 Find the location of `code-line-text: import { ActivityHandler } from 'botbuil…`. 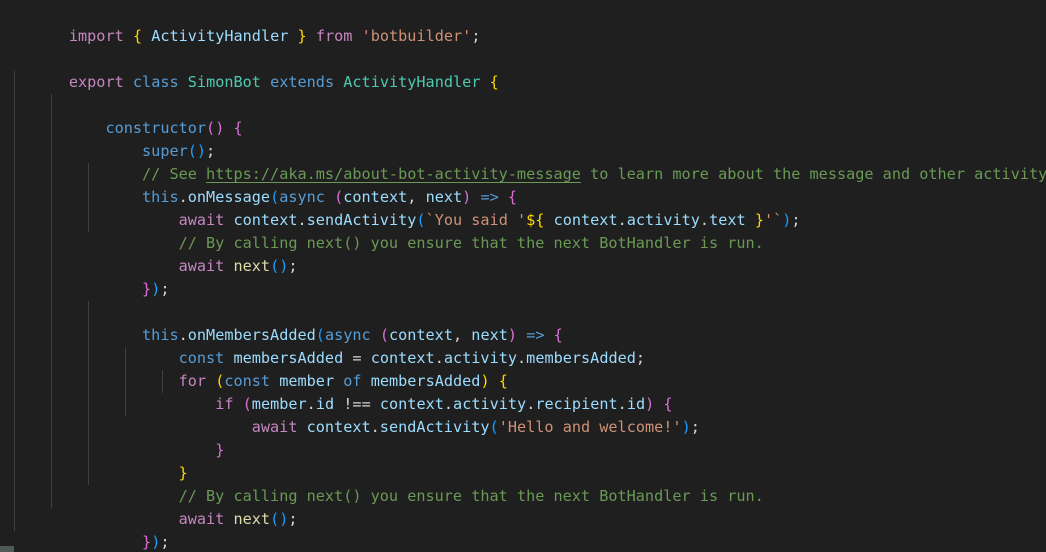

code-line-text: import { ActivityHandler } from 'botbuil… is located at coordinates (274, 36).